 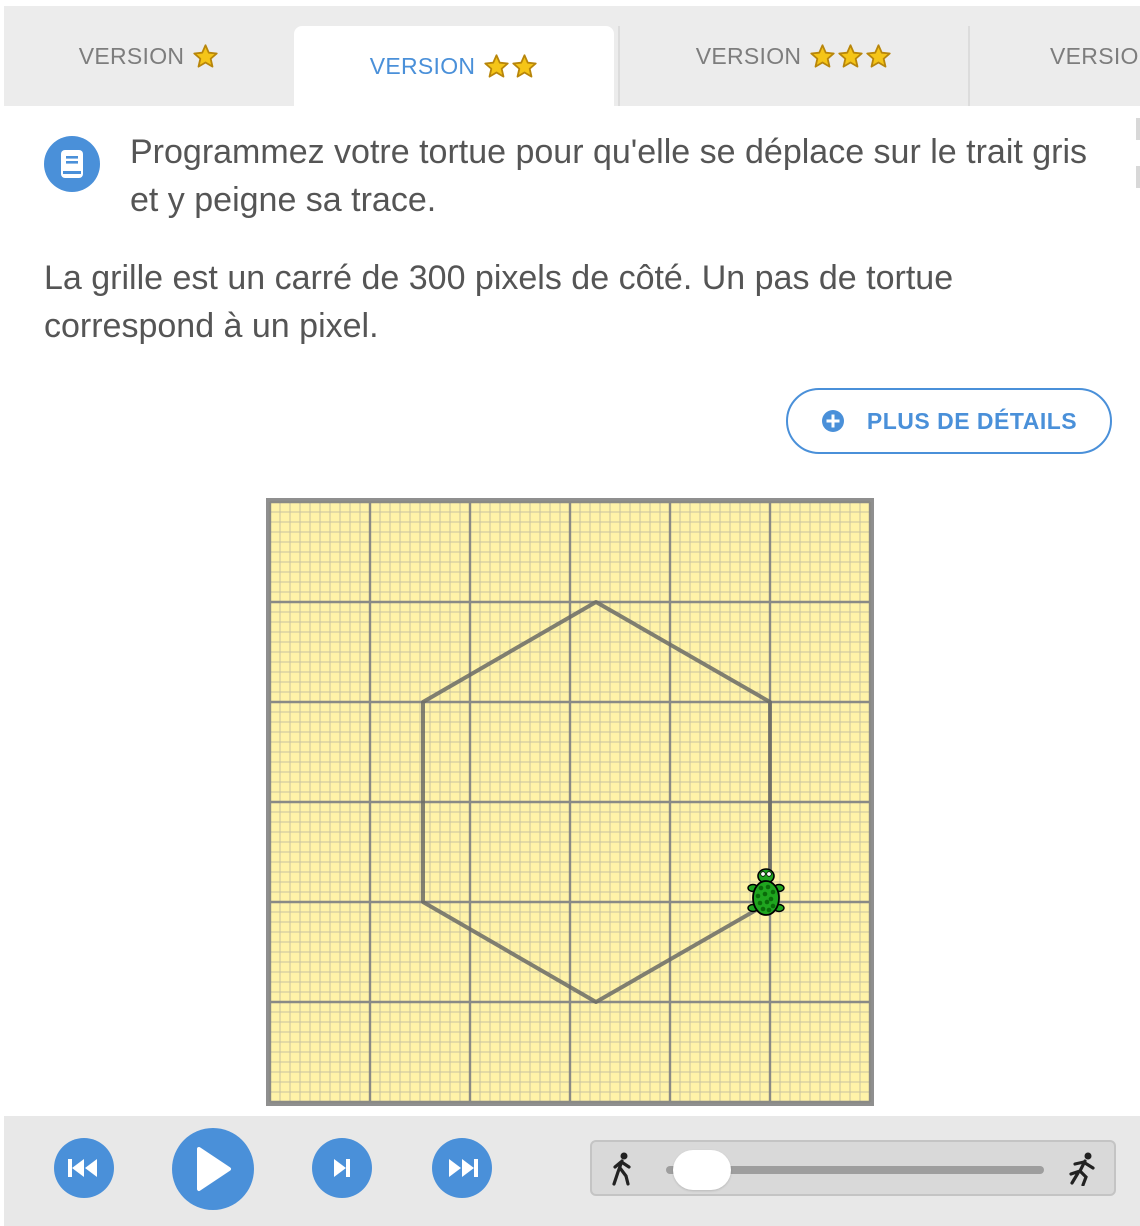 I want to click on play-button, so click(x=213, y=1169).